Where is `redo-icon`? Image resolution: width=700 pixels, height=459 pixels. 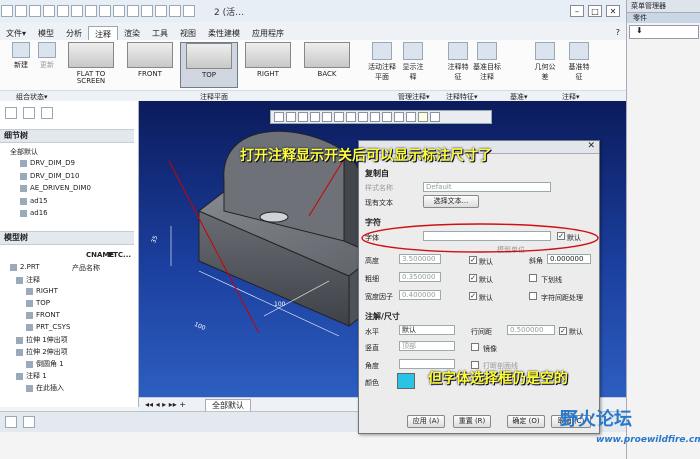 redo-icon is located at coordinates (63, 11).